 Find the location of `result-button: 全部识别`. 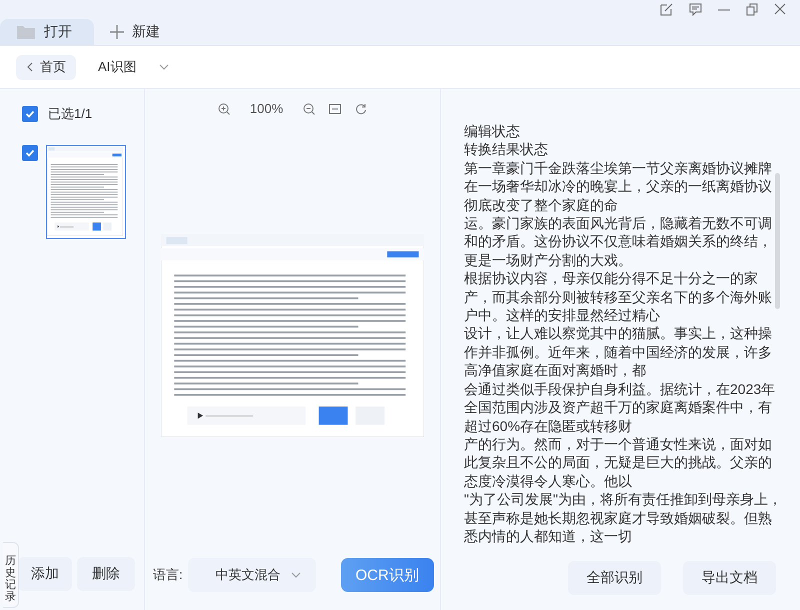

result-button: 全部识别 is located at coordinates (614, 578).